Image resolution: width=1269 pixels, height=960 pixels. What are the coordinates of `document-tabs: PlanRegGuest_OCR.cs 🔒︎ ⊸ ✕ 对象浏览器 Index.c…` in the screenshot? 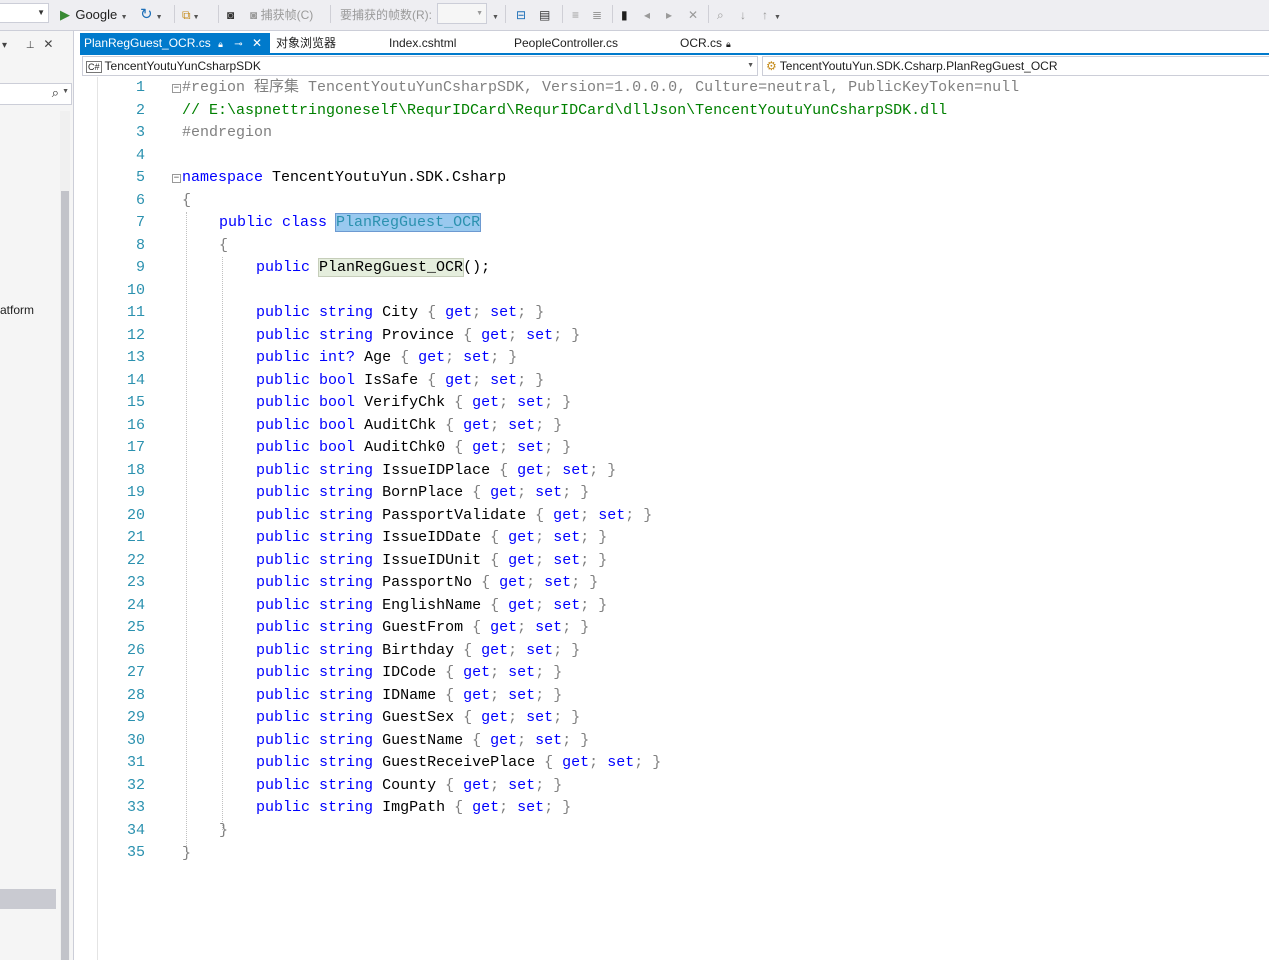 It's located at (674, 43).